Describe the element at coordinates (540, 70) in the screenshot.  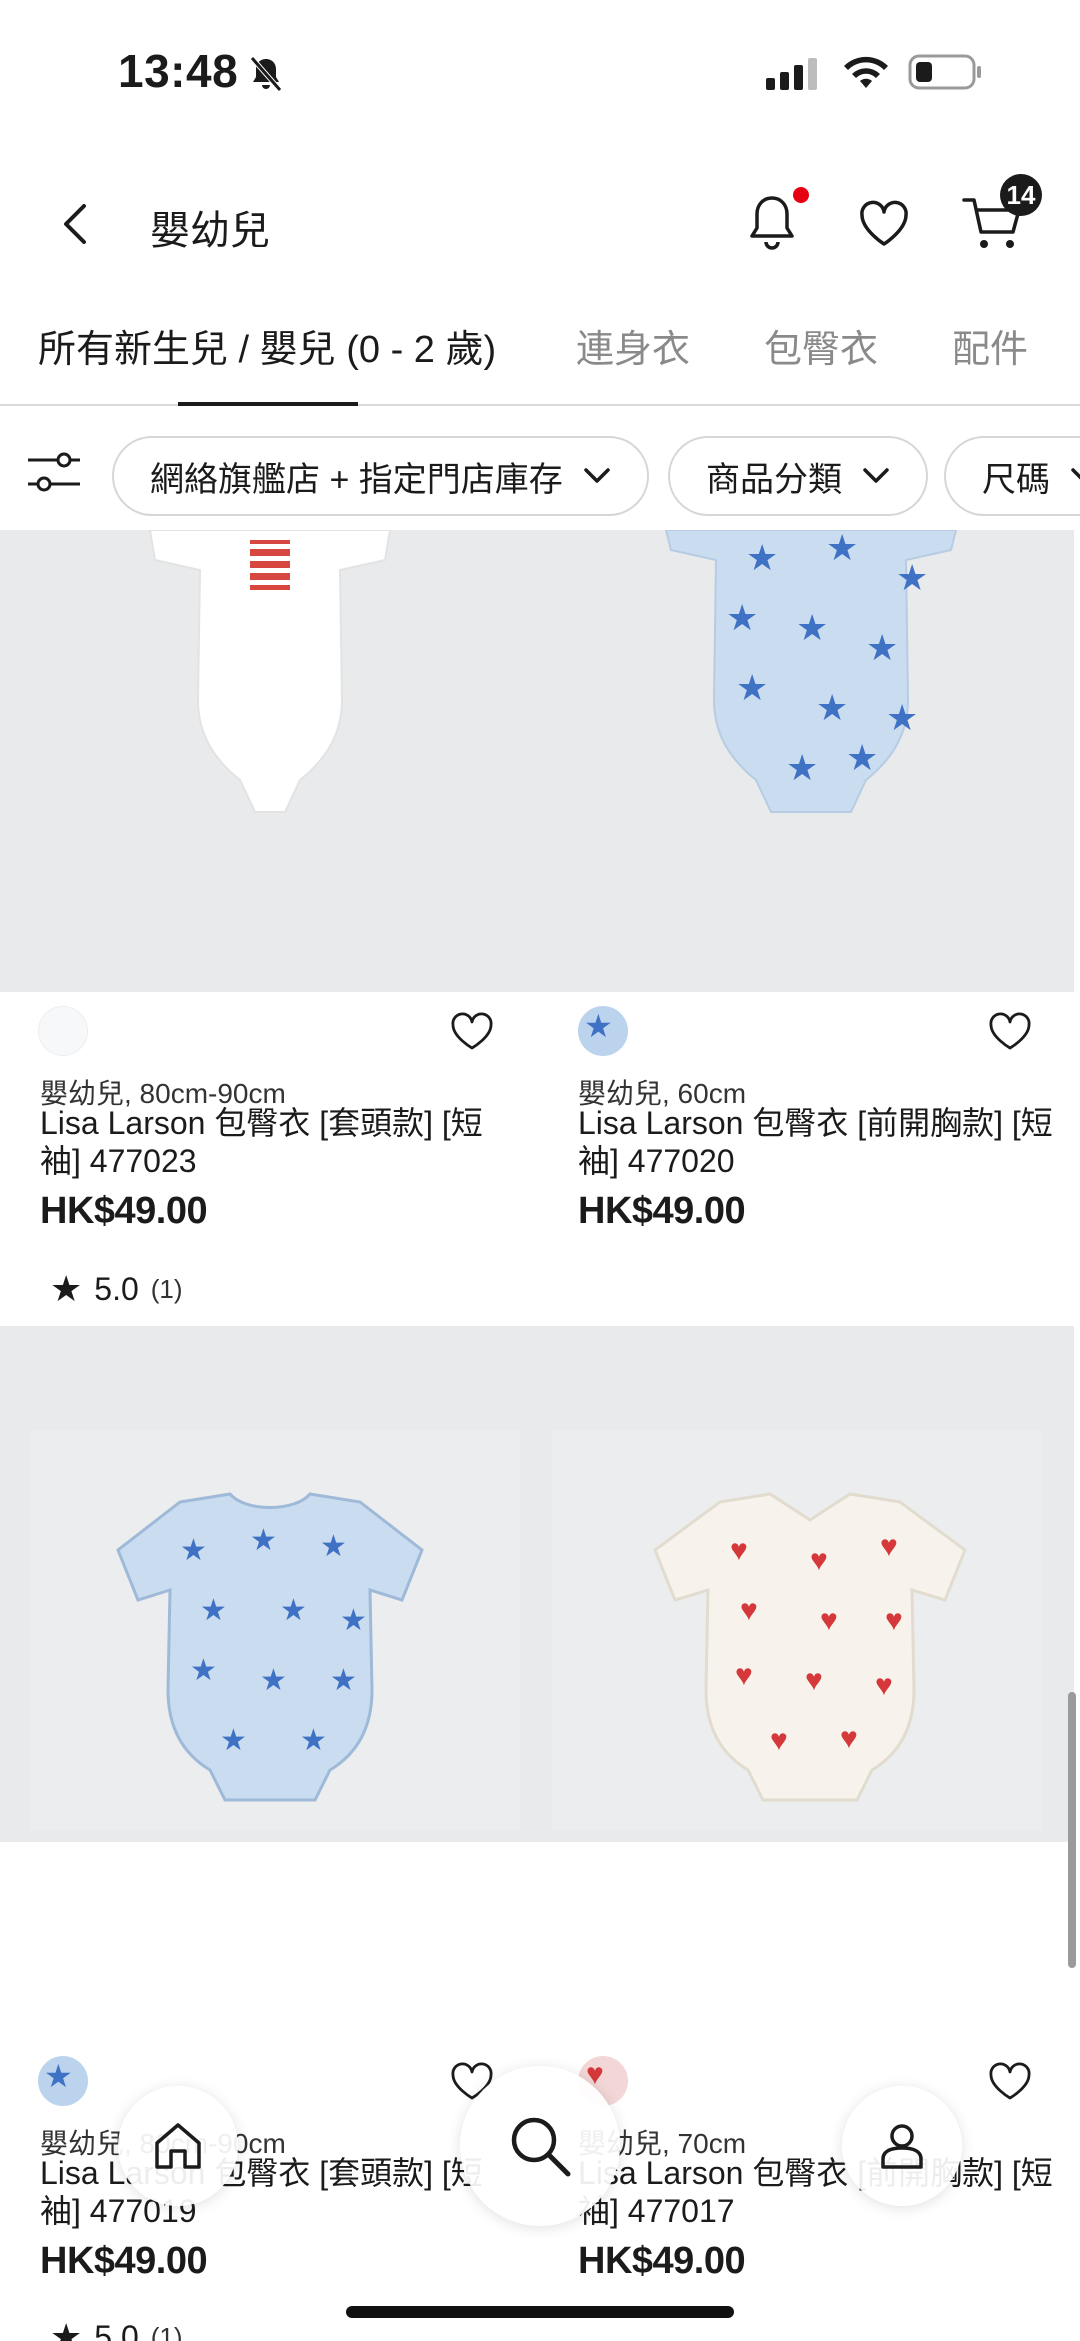
I see `status-bar: 13:48` at that location.